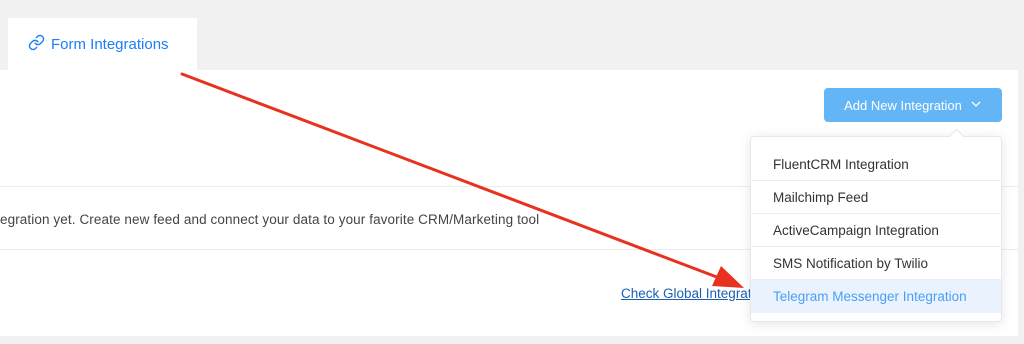  Describe the element at coordinates (876, 263) in the screenshot. I see `dropdown-item-twilio: SMS Notification by Twilio` at that location.